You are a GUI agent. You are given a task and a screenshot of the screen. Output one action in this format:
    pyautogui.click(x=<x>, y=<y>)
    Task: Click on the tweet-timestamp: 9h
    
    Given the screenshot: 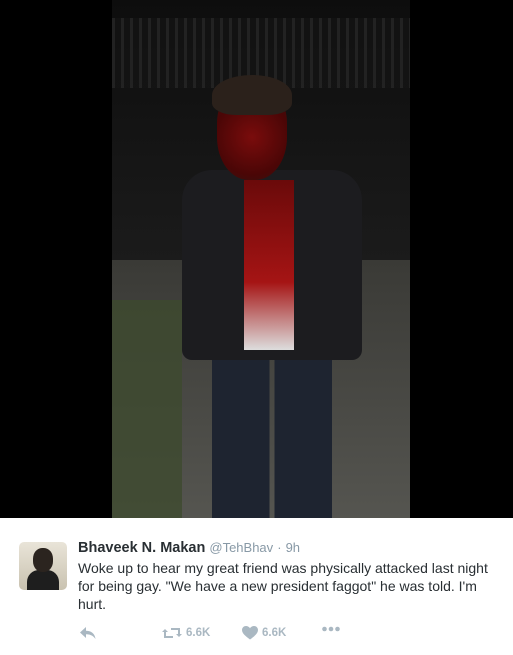 What is the action you would take?
    pyautogui.click(x=293, y=547)
    